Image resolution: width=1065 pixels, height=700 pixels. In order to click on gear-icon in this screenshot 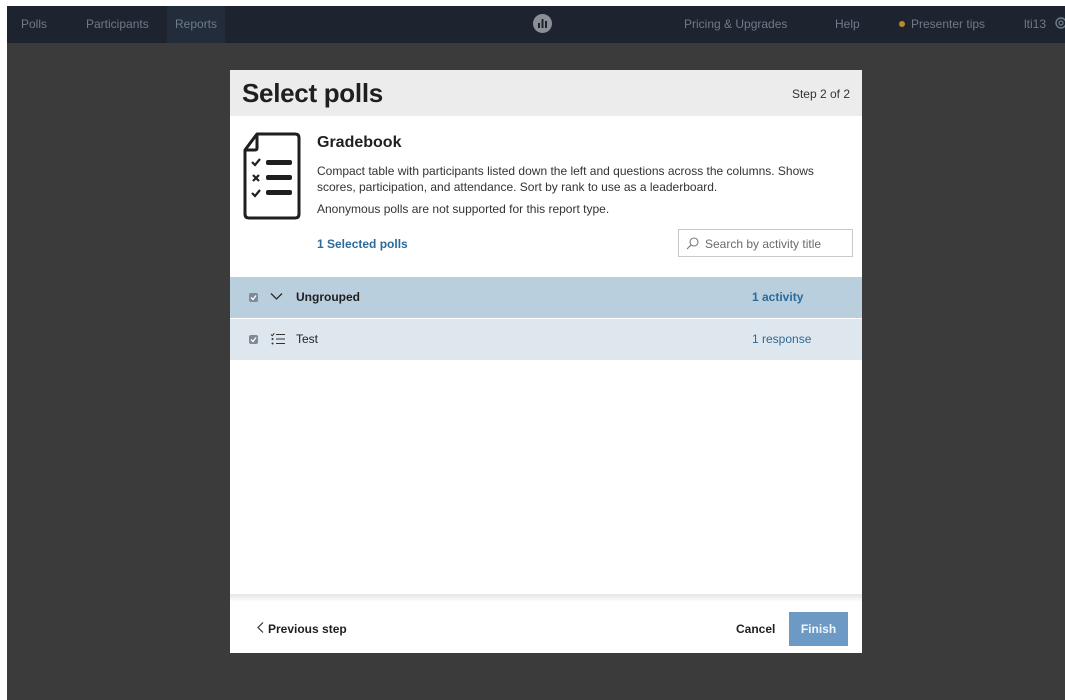, I will do `click(1058, 23)`.